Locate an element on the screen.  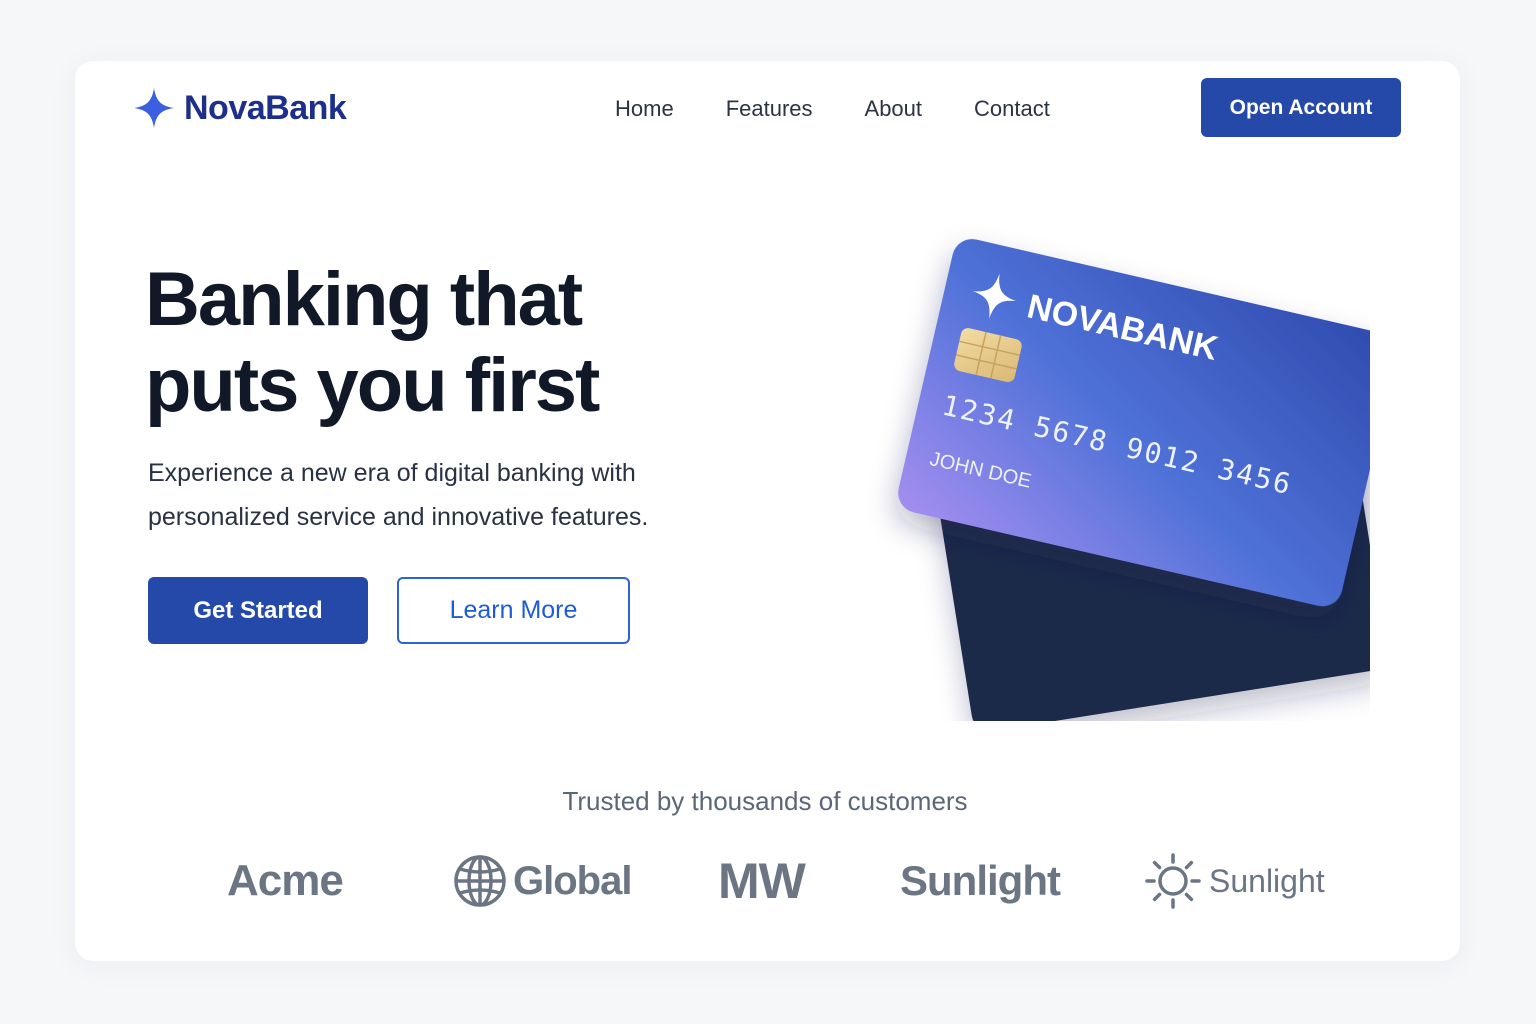
partner-logo-acme: Acme is located at coordinates (285, 881).